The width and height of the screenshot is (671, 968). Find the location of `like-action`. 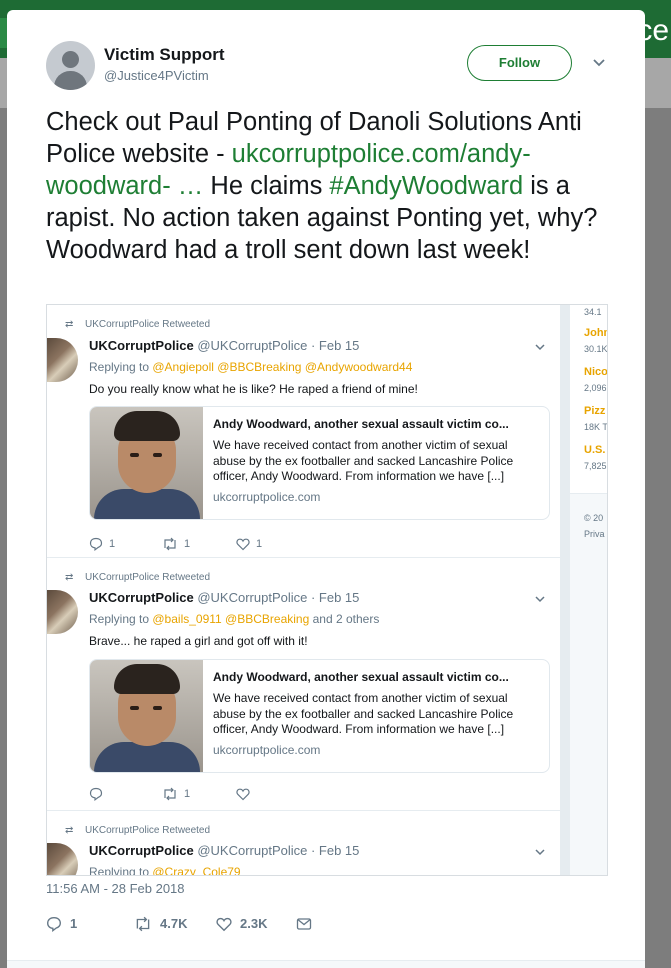

like-action is located at coordinates (246, 794).